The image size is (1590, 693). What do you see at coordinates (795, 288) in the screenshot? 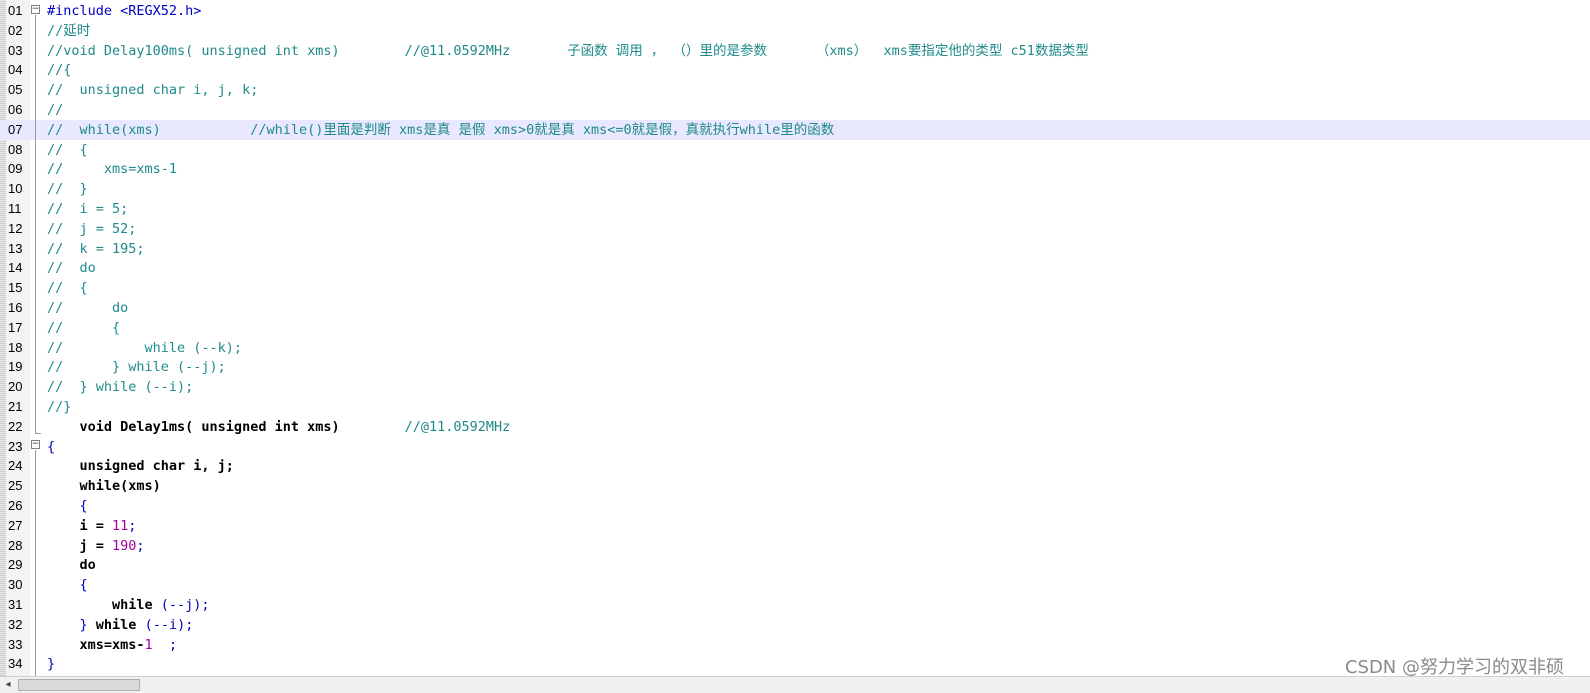
I see `code-line: 15 // {` at bounding box center [795, 288].